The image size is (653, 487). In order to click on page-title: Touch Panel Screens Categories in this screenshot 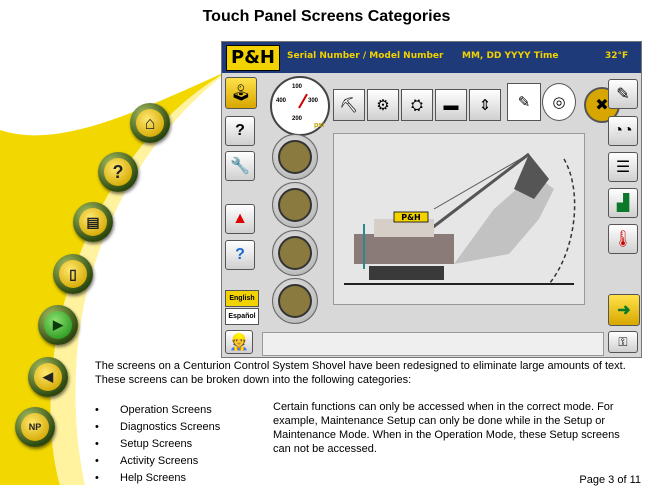, I will do `click(326, 16)`.